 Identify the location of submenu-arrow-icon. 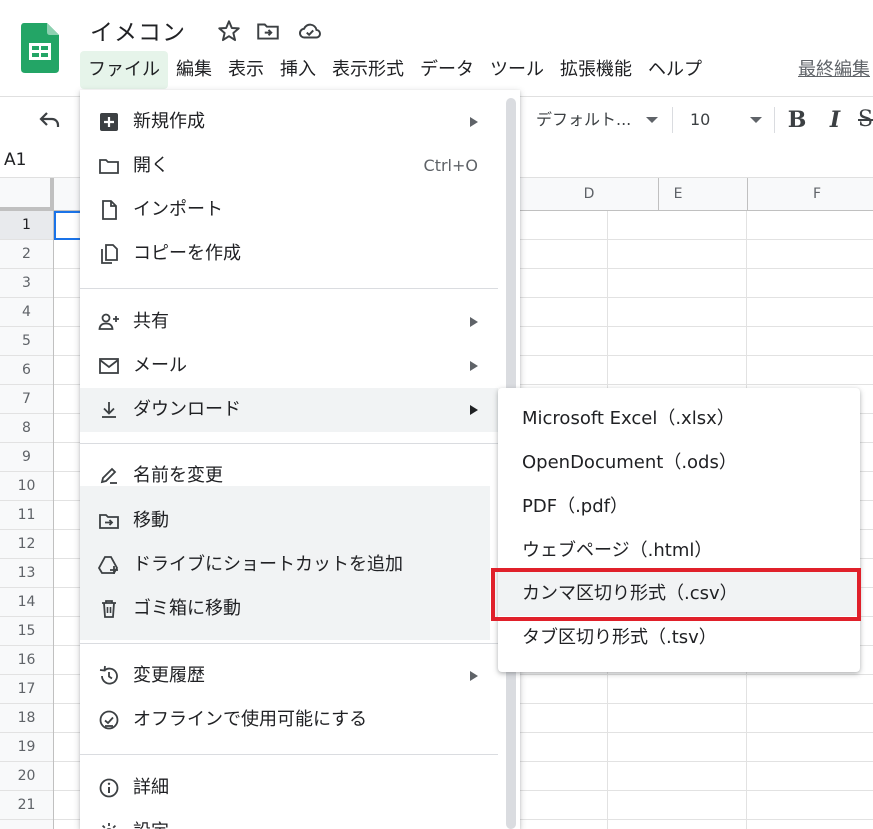
(474, 322).